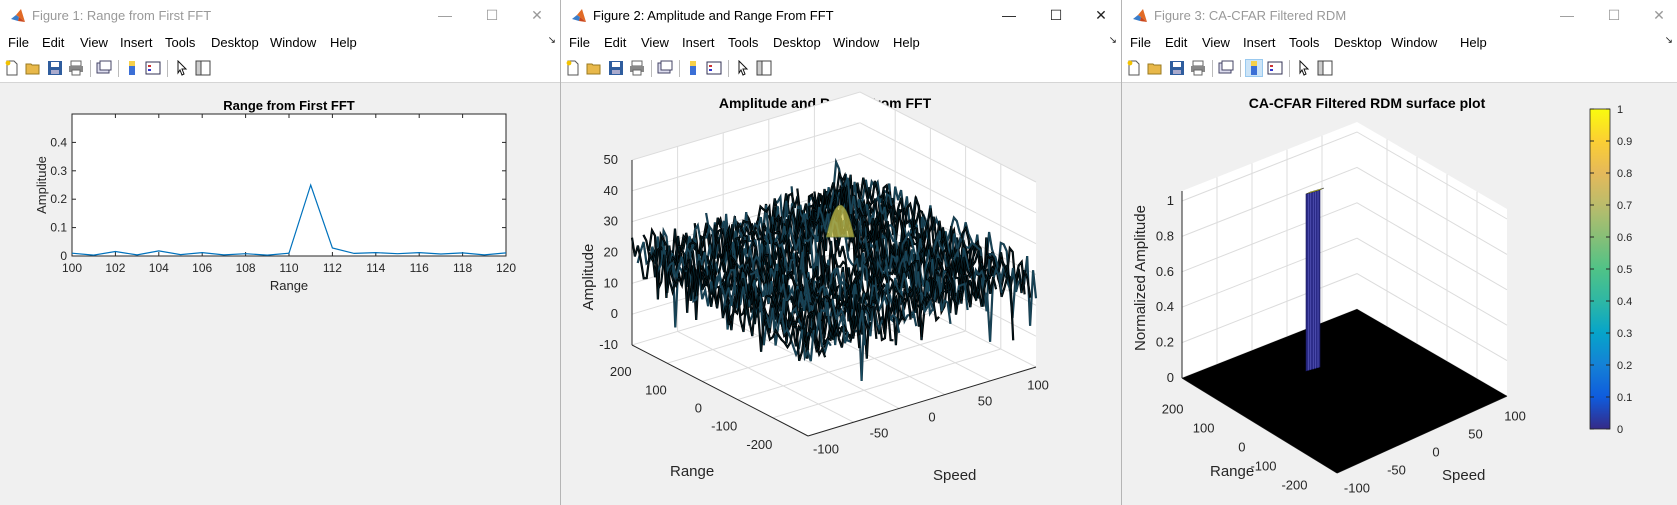 This screenshot has height=505, width=1677. What do you see at coordinates (1620, 430) in the screenshot?
I see `colorbar-tick-label: 0` at bounding box center [1620, 430].